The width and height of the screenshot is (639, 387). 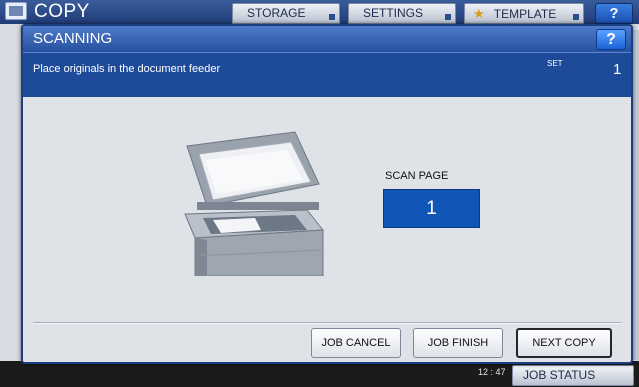 What do you see at coordinates (254, 203) in the screenshot?
I see `scanner-icon` at bounding box center [254, 203].